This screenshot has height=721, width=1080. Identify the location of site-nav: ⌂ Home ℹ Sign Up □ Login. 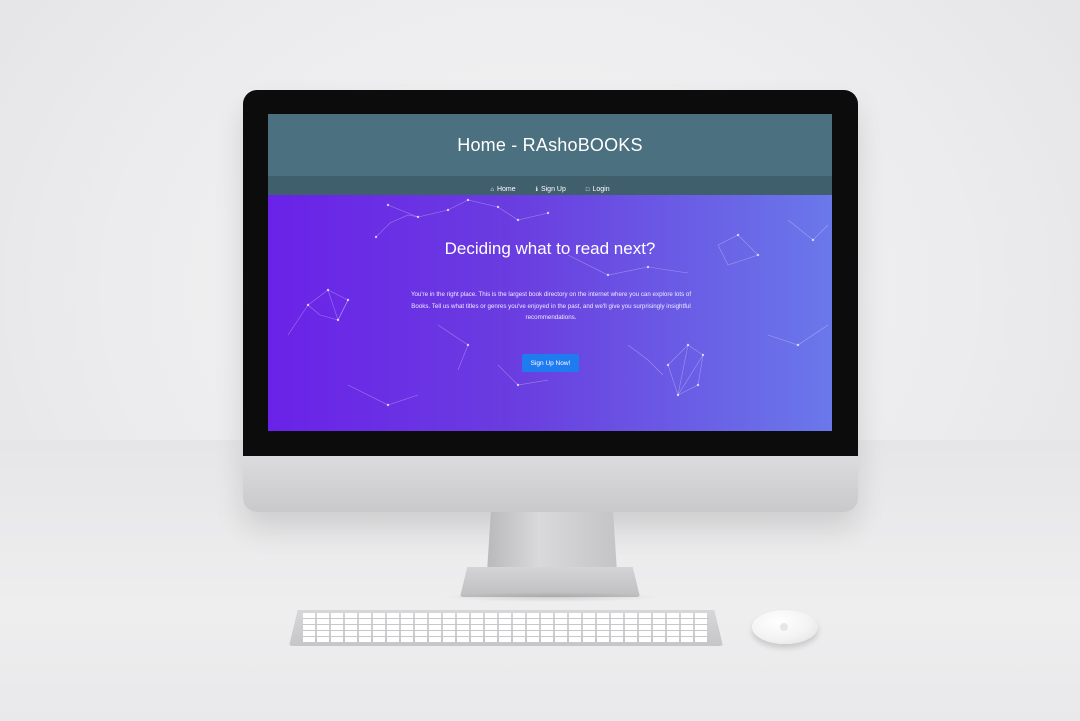
(550, 185).